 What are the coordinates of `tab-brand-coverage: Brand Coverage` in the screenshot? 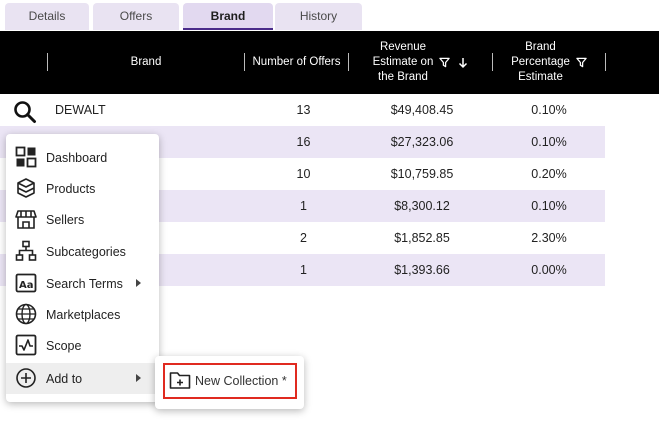 It's located at (228, 26).